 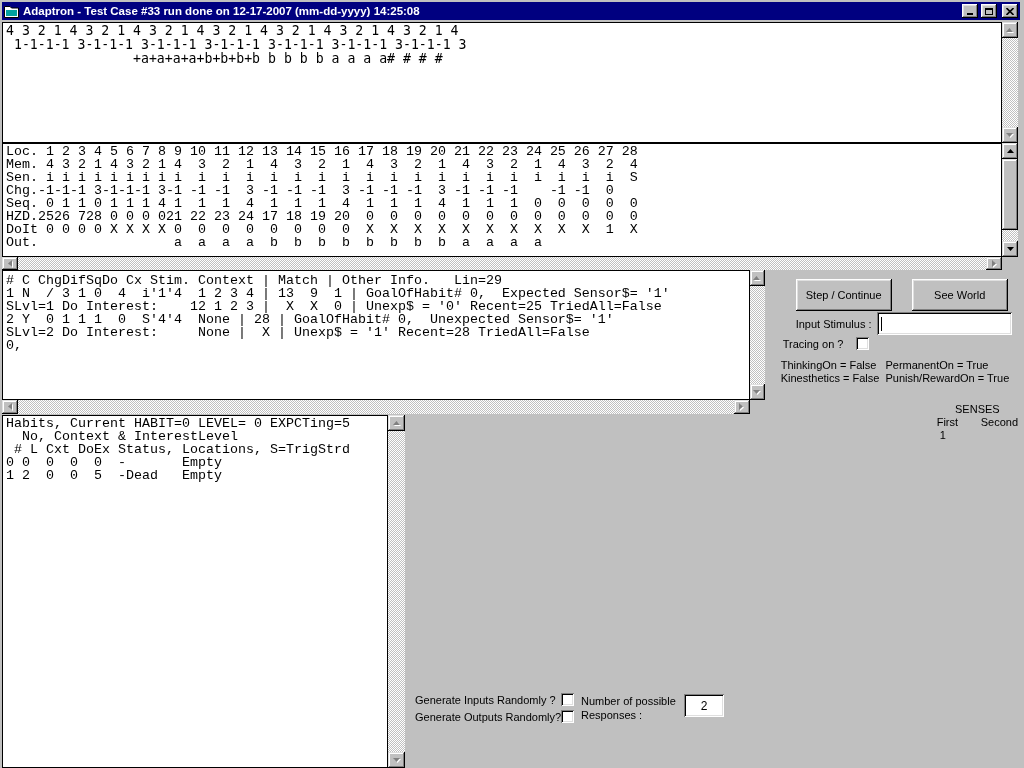 I want to click on memory-row: Chg.-1-1-1 3-1-1-1 3-1 -1 -1 3 -1 -1 -1 3 -1 -1 -1 3 -1 -1 -1 -1 -1 0, so click(x=310, y=190).